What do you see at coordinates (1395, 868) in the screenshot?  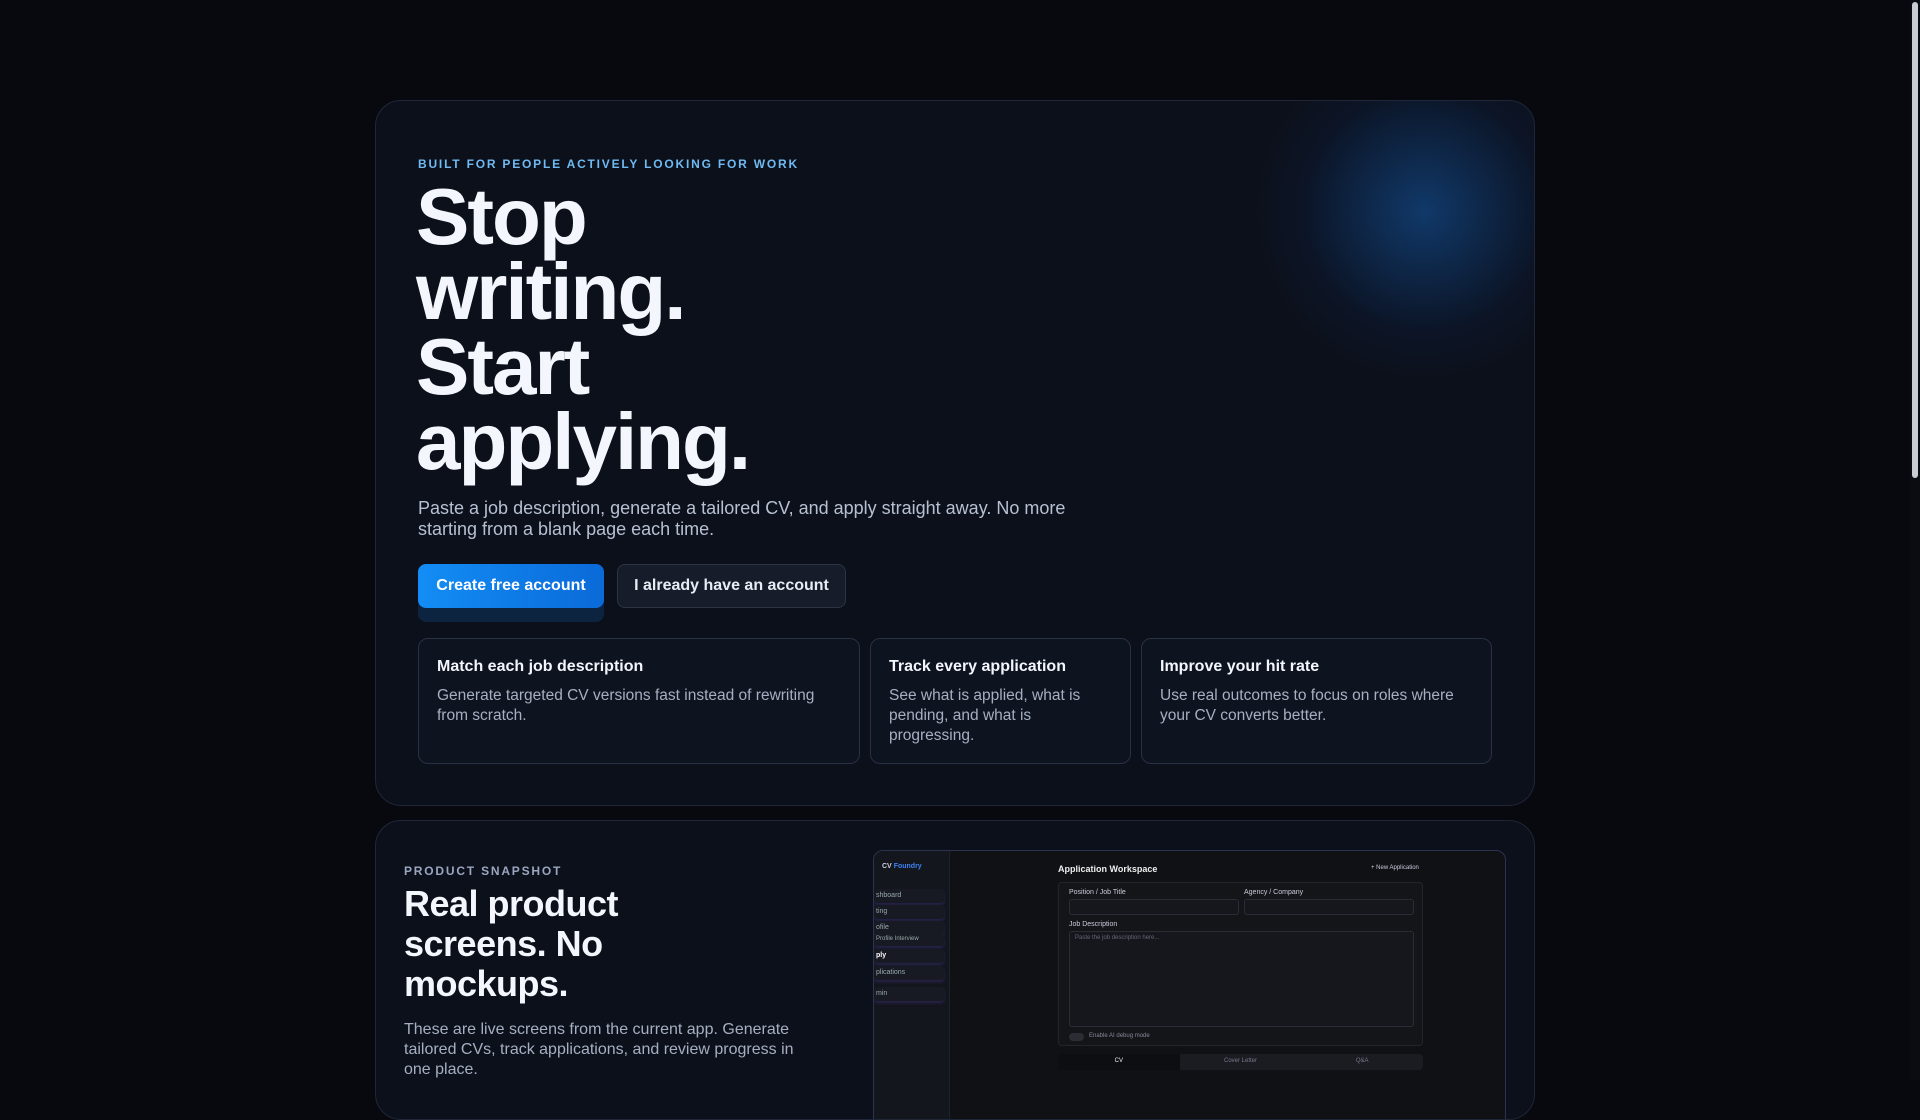 I see `new-application-button: + New Application` at bounding box center [1395, 868].